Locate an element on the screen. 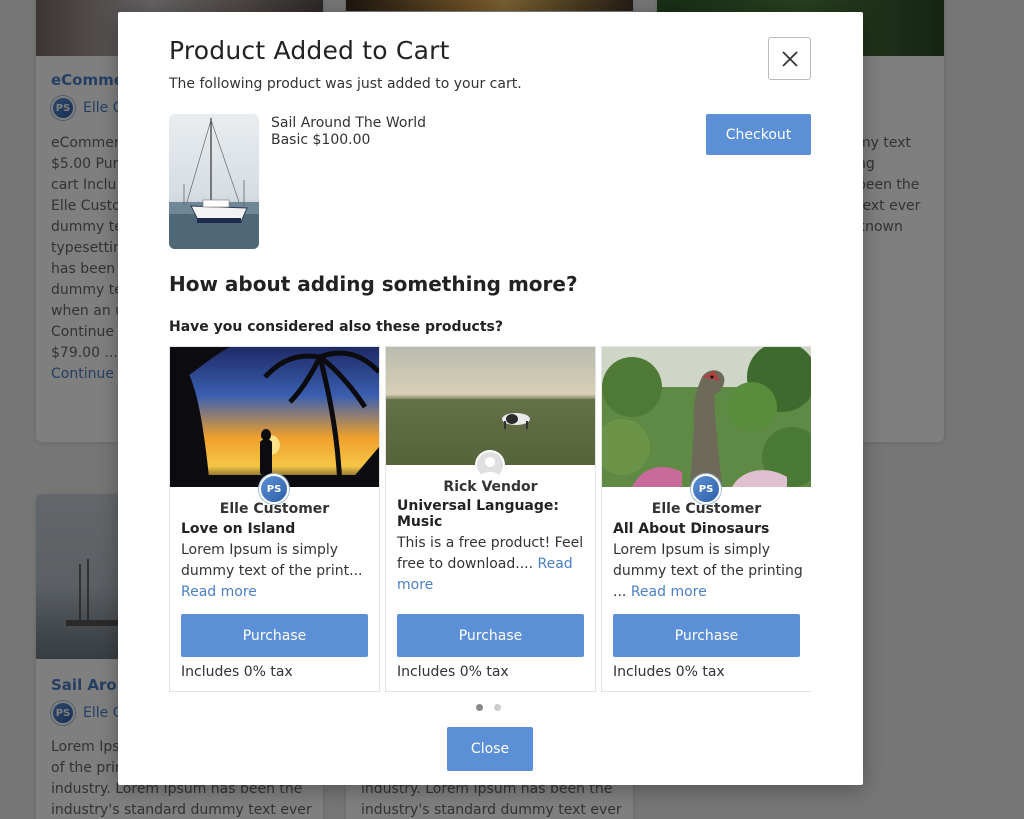 The height and width of the screenshot is (819, 1024). upsell-subheading: Have you considered also these products? is located at coordinates (336, 327).